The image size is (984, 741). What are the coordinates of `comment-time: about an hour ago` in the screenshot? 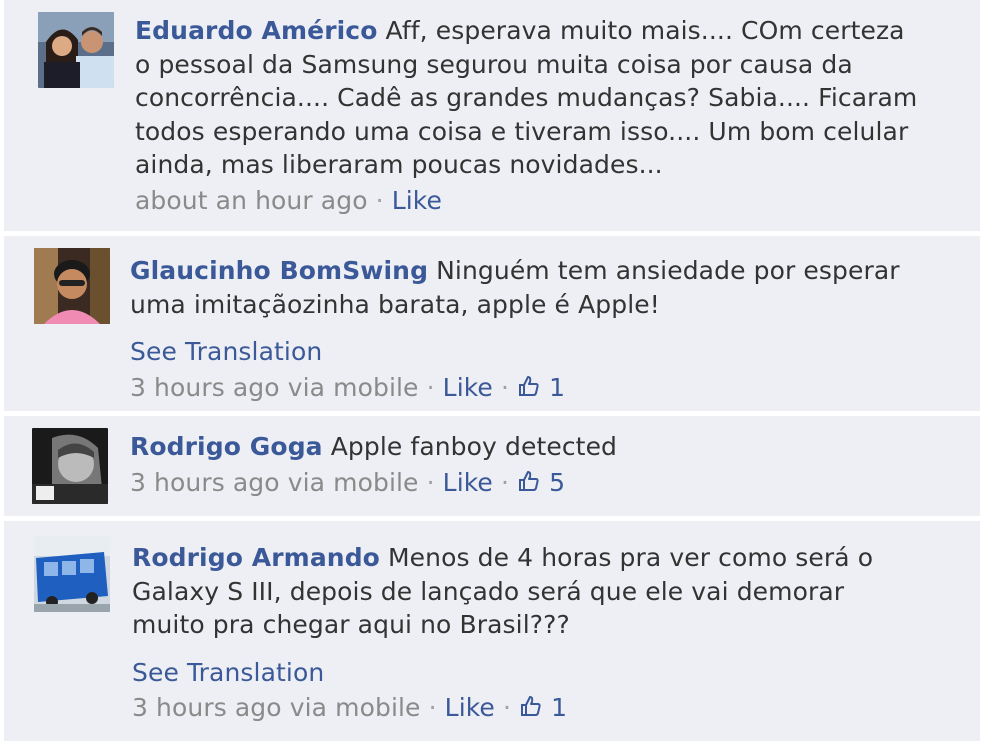 It's located at (251, 200).